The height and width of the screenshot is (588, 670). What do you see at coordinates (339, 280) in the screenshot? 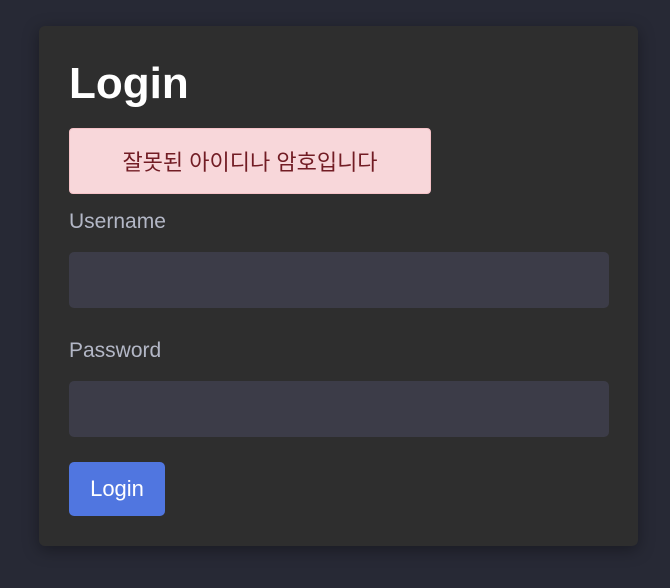
I see `username-input` at bounding box center [339, 280].